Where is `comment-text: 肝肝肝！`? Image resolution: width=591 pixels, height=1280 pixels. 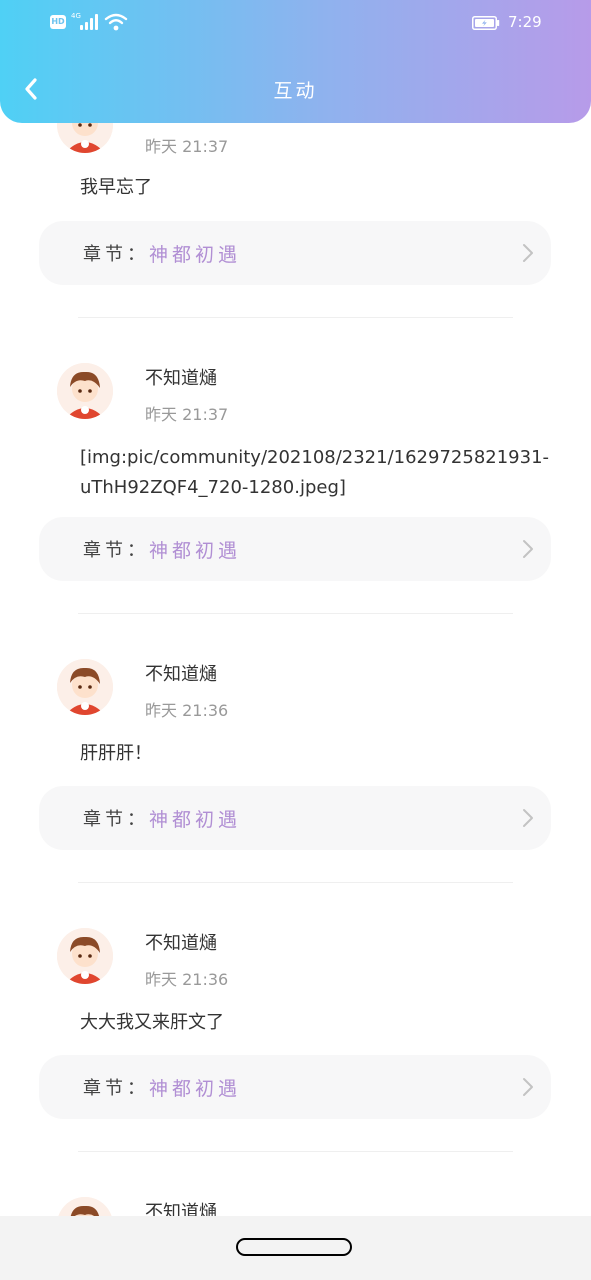 comment-text: 肝肝肝！ is located at coordinates (116, 753).